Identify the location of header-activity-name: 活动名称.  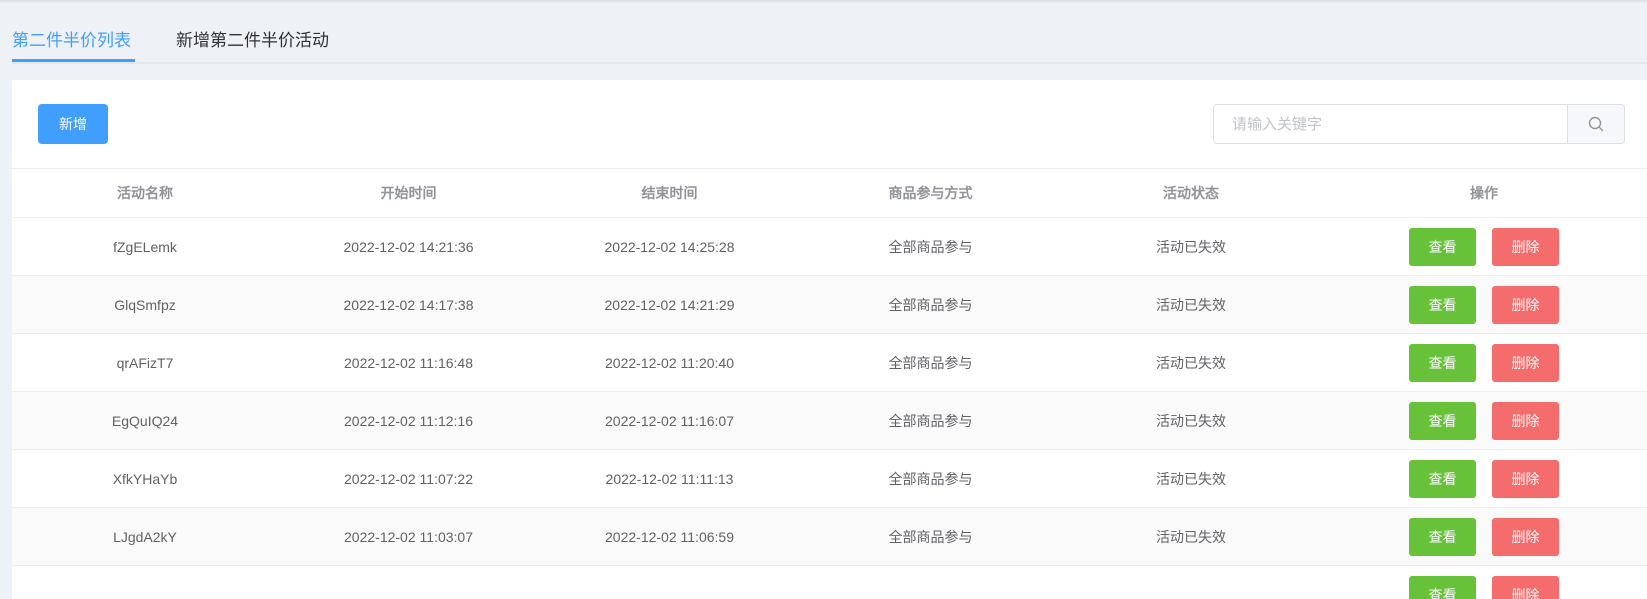
(145, 193).